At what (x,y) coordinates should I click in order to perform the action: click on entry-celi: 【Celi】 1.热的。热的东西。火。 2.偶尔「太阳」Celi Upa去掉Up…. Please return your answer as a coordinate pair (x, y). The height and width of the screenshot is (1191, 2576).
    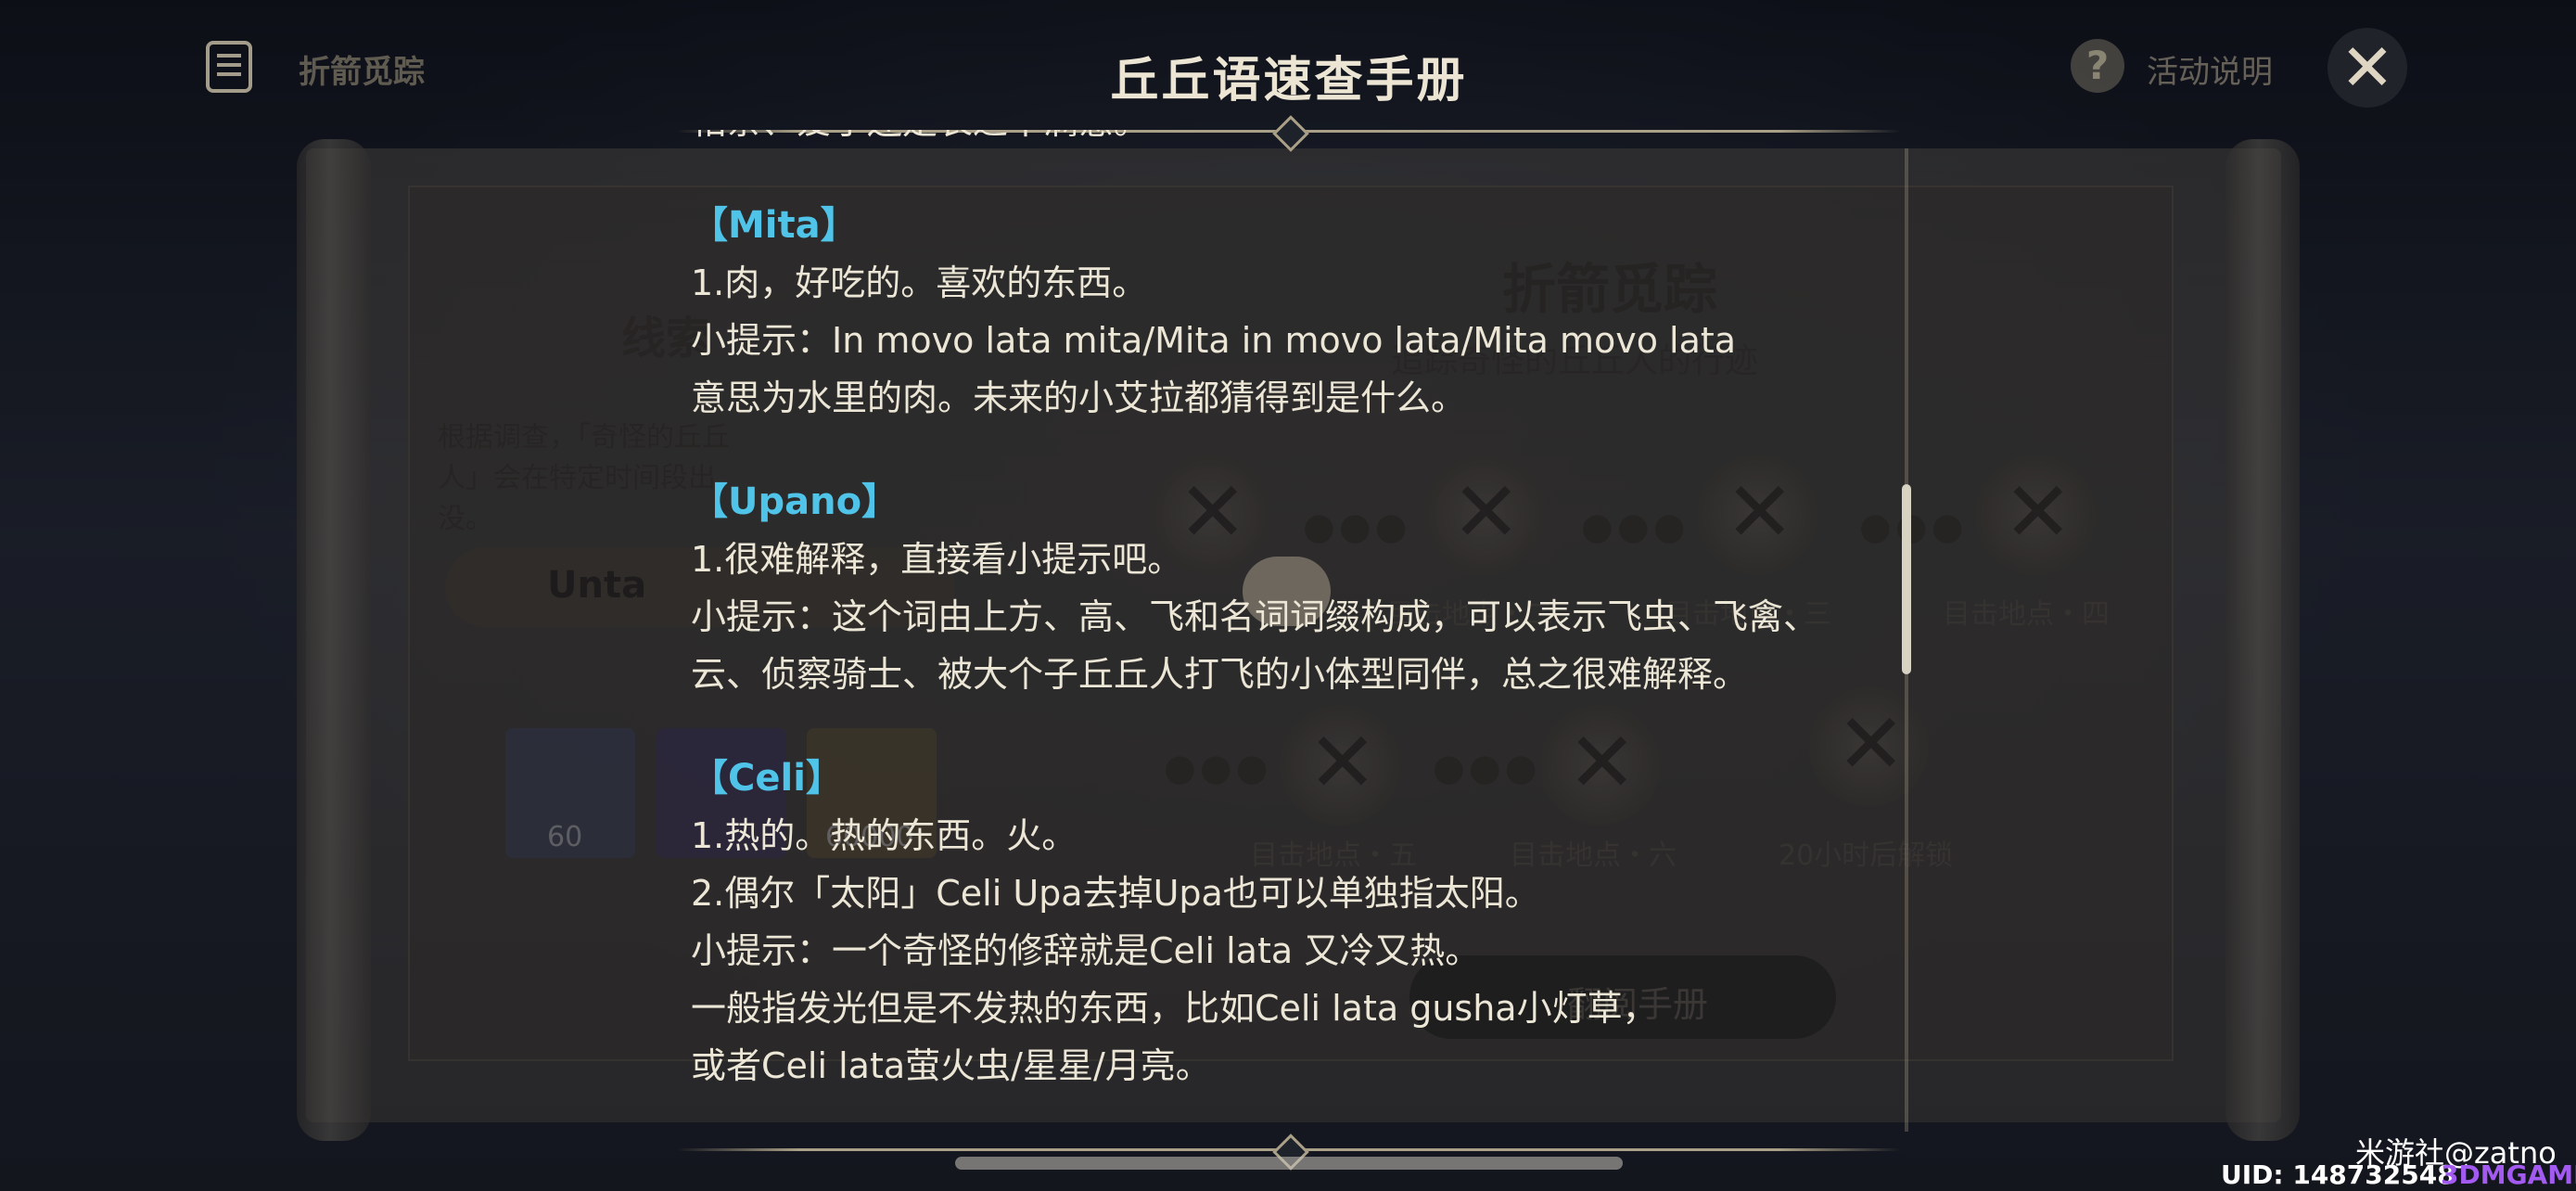
    Looking at the image, I should click on (1293, 922).